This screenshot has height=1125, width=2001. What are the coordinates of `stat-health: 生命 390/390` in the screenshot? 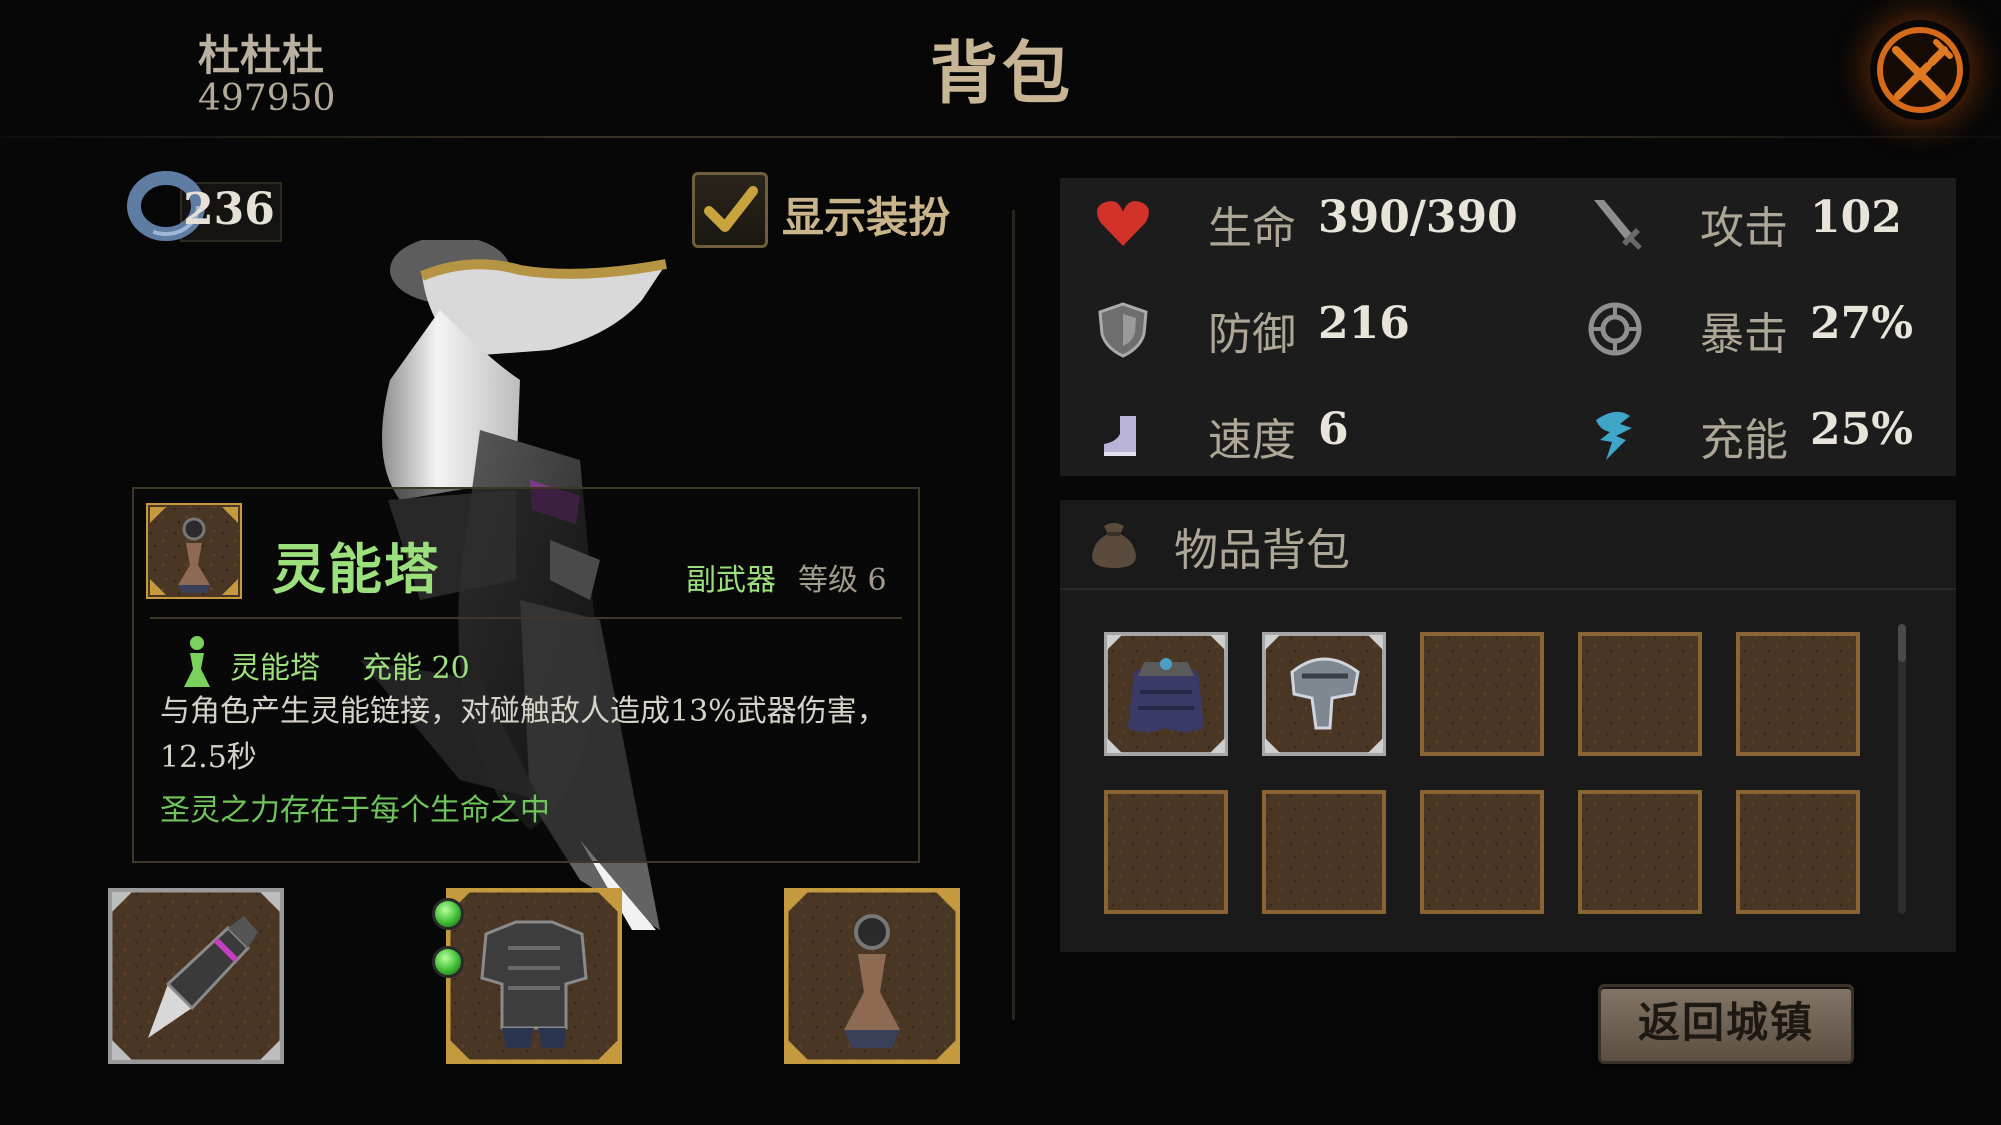 It's located at (1306, 221).